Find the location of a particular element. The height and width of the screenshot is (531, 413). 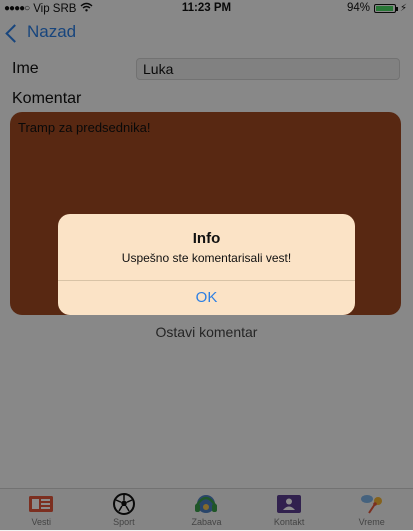

alert-title: Info is located at coordinates (206, 238).